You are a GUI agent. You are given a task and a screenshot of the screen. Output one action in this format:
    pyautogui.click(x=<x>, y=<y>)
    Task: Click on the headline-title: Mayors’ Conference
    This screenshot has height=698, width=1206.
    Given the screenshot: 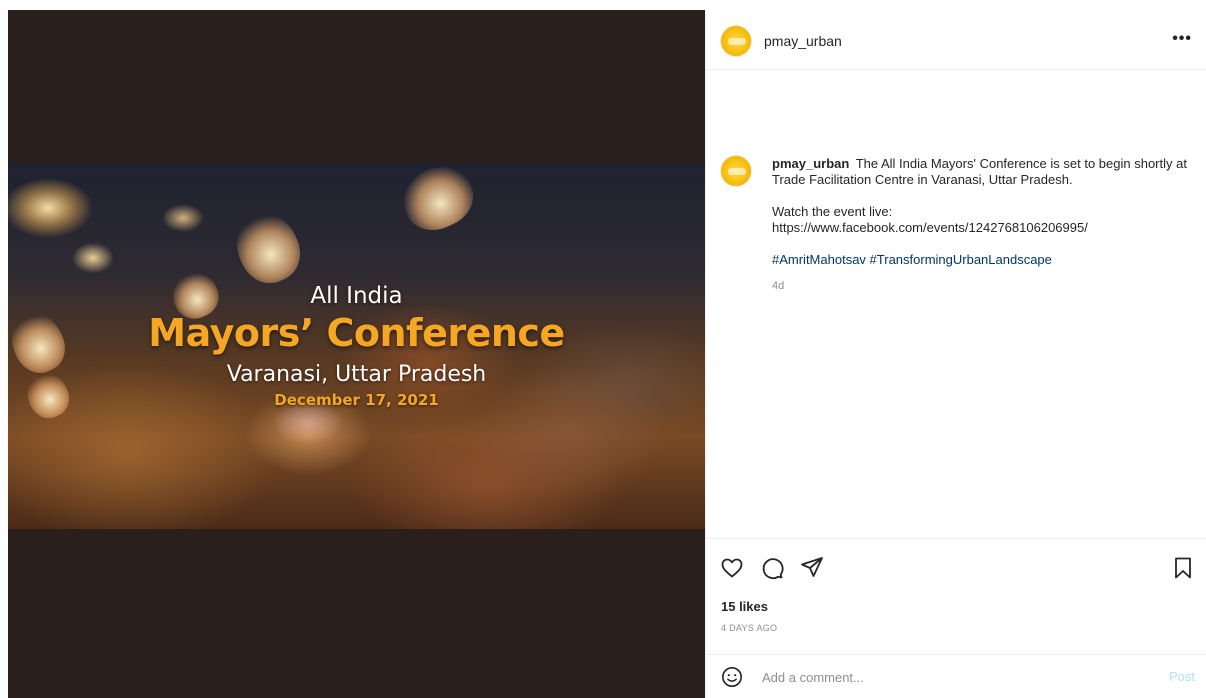 What is the action you would take?
    pyautogui.click(x=356, y=333)
    